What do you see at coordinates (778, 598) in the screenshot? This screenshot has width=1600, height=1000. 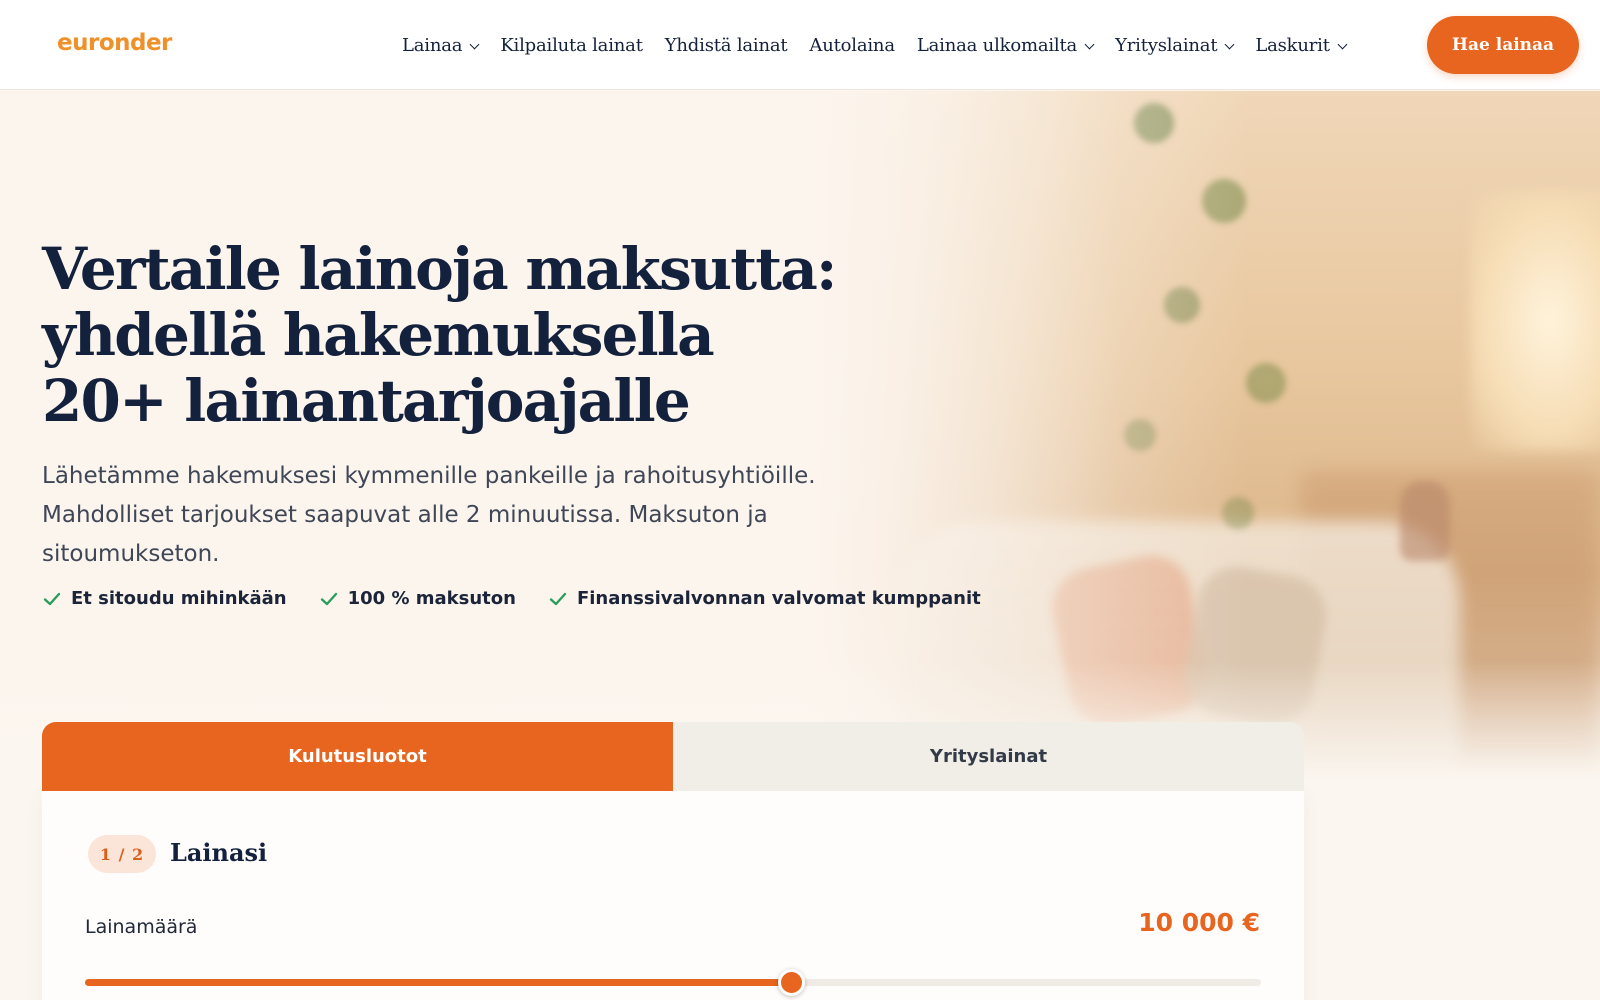 I see `benefit-label: Finanssivalvonnan valvomat kumppanit` at bounding box center [778, 598].